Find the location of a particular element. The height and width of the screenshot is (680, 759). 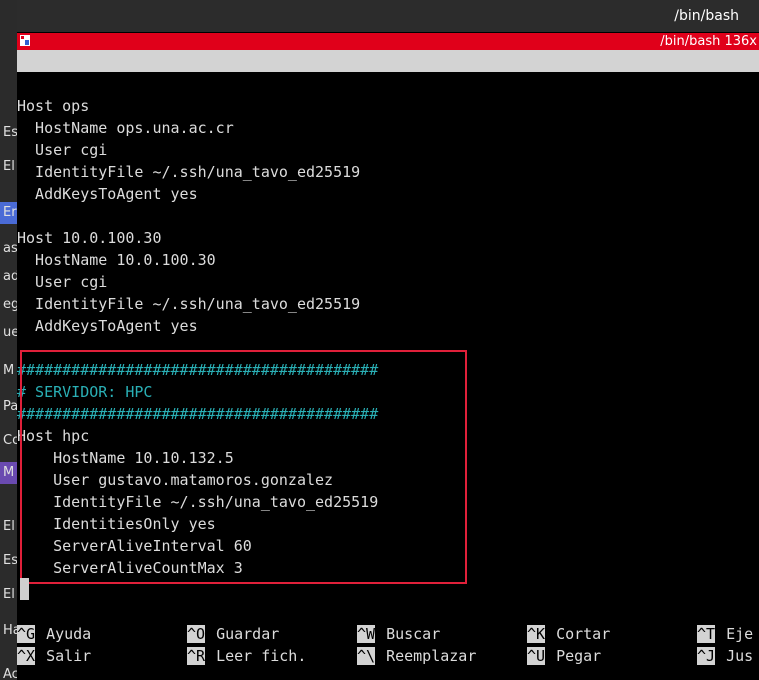

shortcut-key: ^\ is located at coordinates (366, 656).